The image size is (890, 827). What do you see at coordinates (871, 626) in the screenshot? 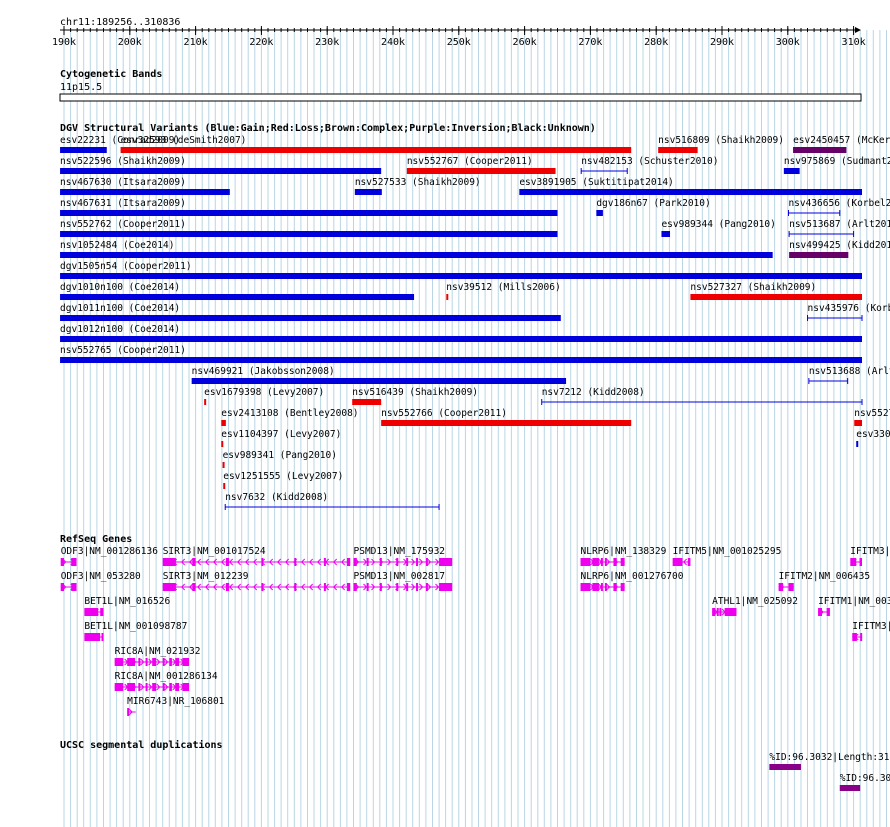
I see `refseq-gene-label: IFITM3|NM_021034` at bounding box center [871, 626].